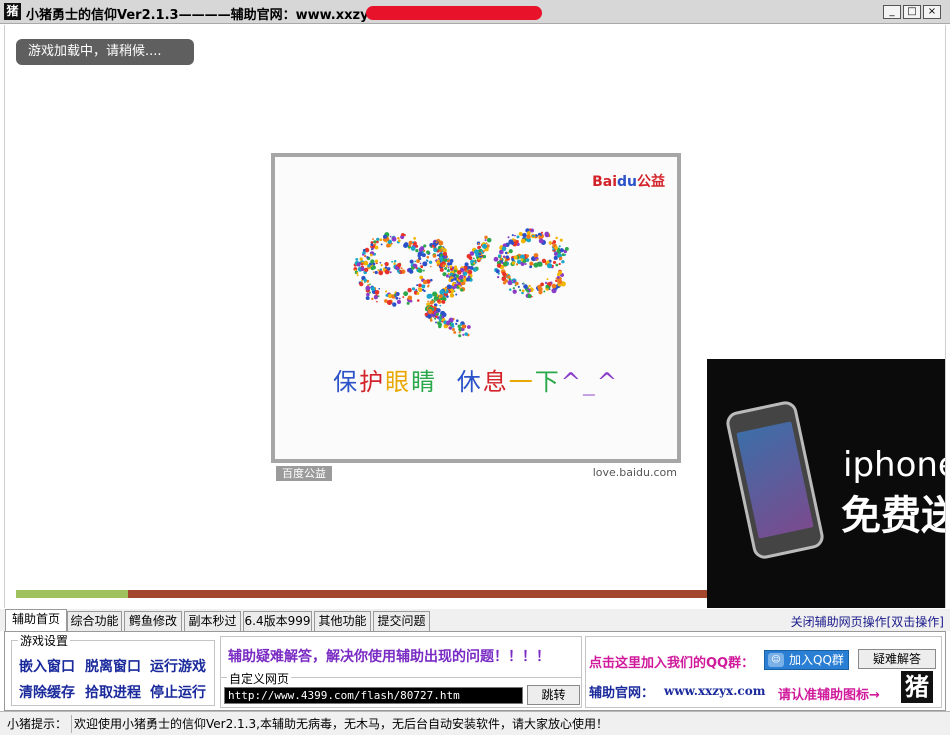  I want to click on slogan-char: 保, so click(346, 382).